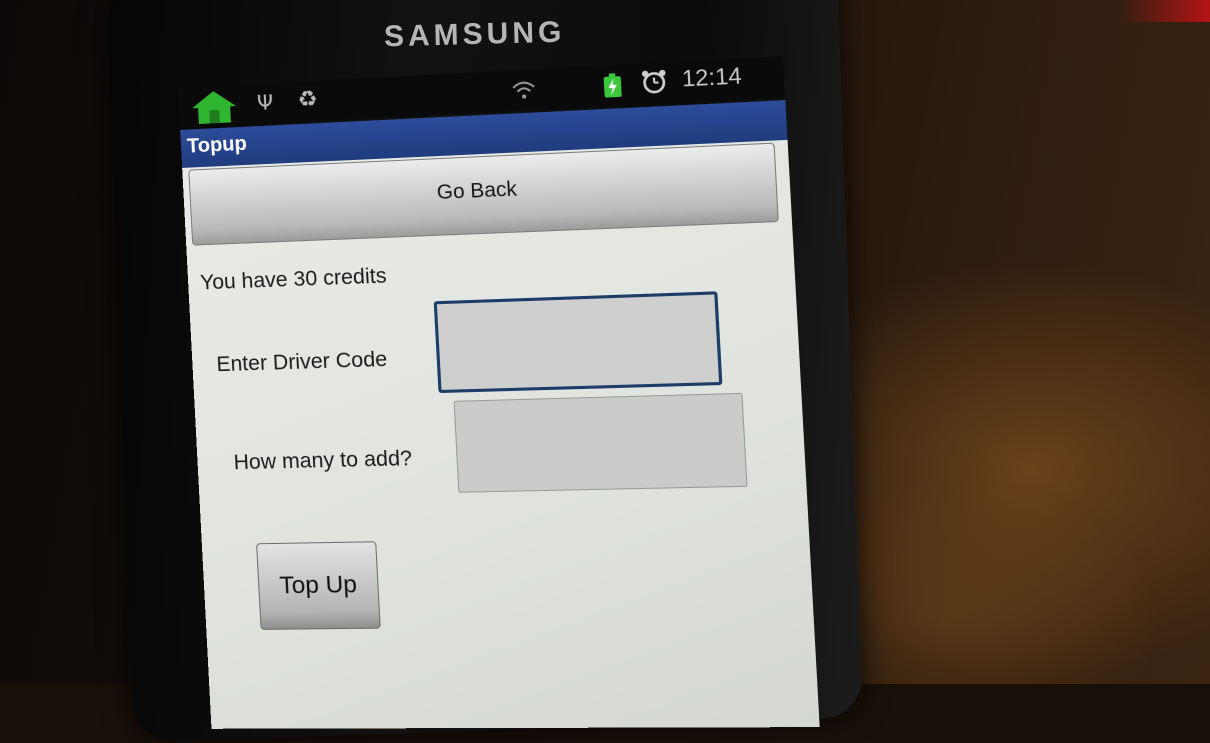 The width and height of the screenshot is (1210, 743). What do you see at coordinates (601, 443) in the screenshot?
I see `amount-input` at bounding box center [601, 443].